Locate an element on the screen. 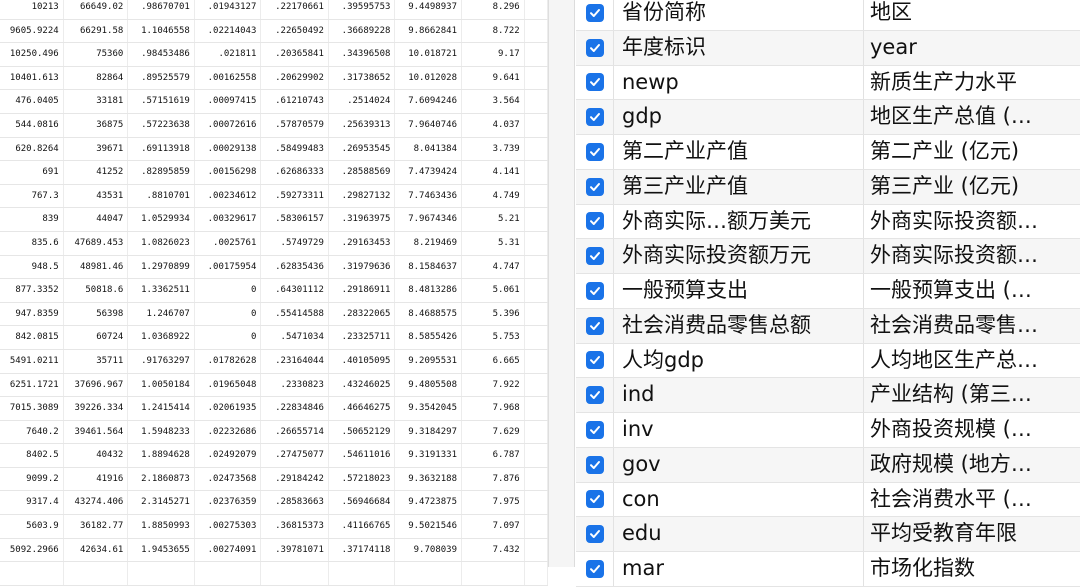 Image resolution: width=1080 pixels, height=587 pixels. table-cell: 82864 is located at coordinates (96, 78).